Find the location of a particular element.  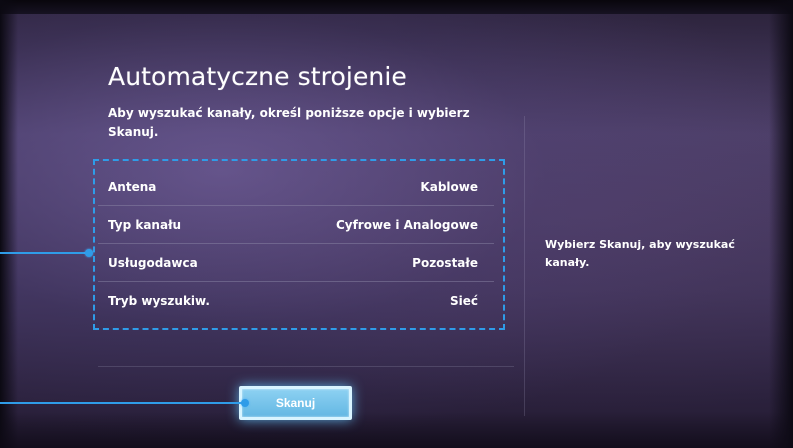

right-edge is located at coordinates (781, 224).